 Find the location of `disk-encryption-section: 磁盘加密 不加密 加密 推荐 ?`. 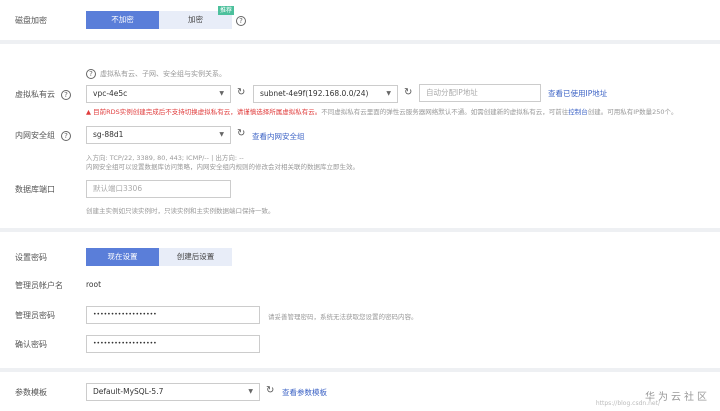

disk-encryption-section: 磁盘加密 不加密 加密 推荐 ? is located at coordinates (360, 20).